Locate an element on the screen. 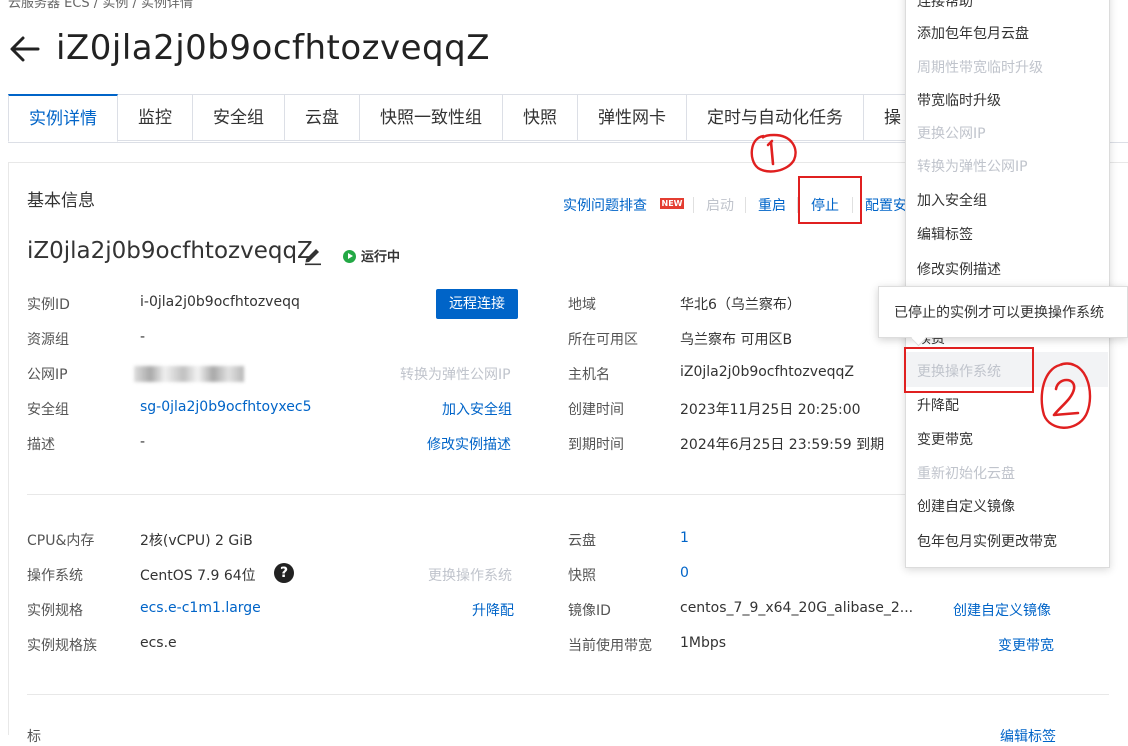  tooltip: 已停止的实例才可以更换操作系统 is located at coordinates (1003, 312).